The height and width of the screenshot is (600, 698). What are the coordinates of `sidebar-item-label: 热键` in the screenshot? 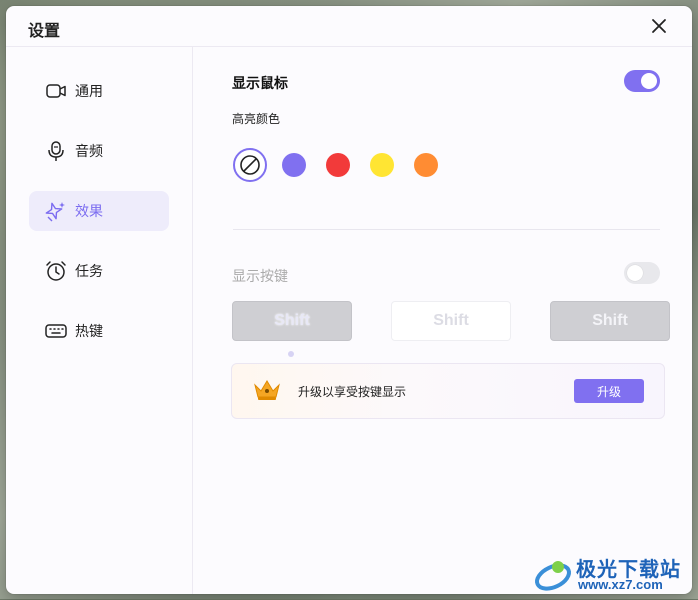 It's located at (89, 331).